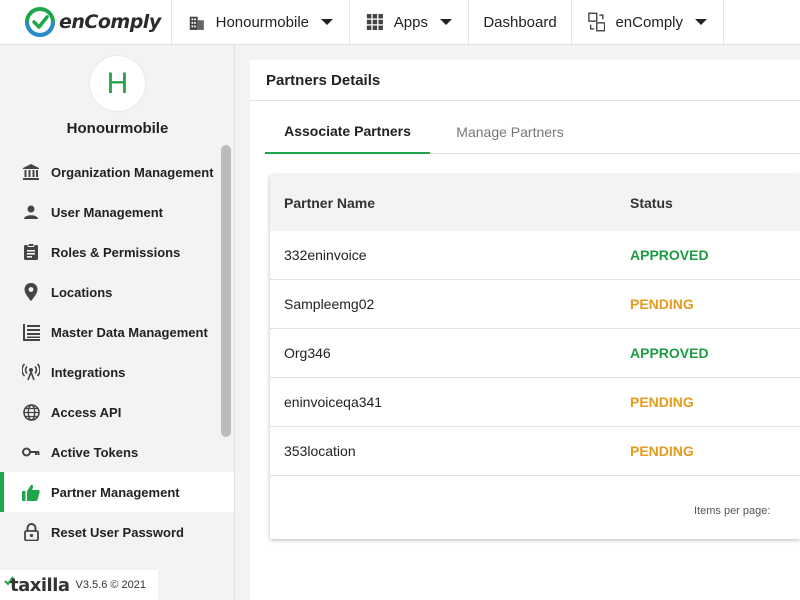 The height and width of the screenshot is (600, 800). I want to click on sidebar-item-partner-management: Partner Management, so click(117, 492).